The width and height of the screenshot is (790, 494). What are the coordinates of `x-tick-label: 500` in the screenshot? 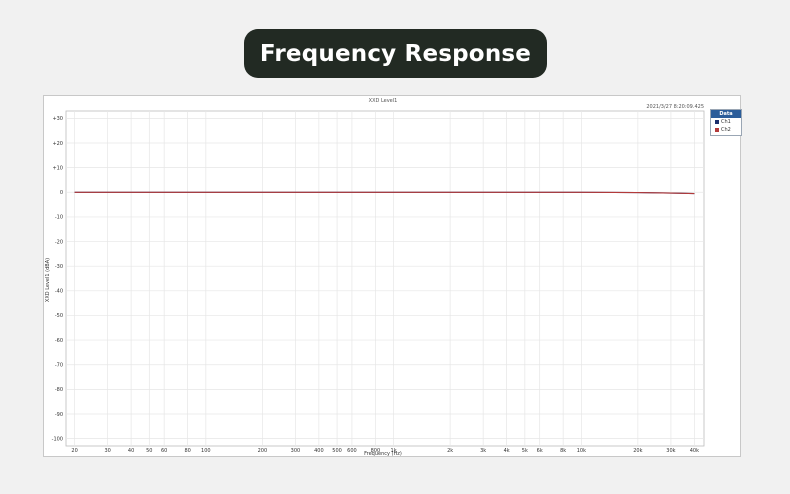 It's located at (337, 451).